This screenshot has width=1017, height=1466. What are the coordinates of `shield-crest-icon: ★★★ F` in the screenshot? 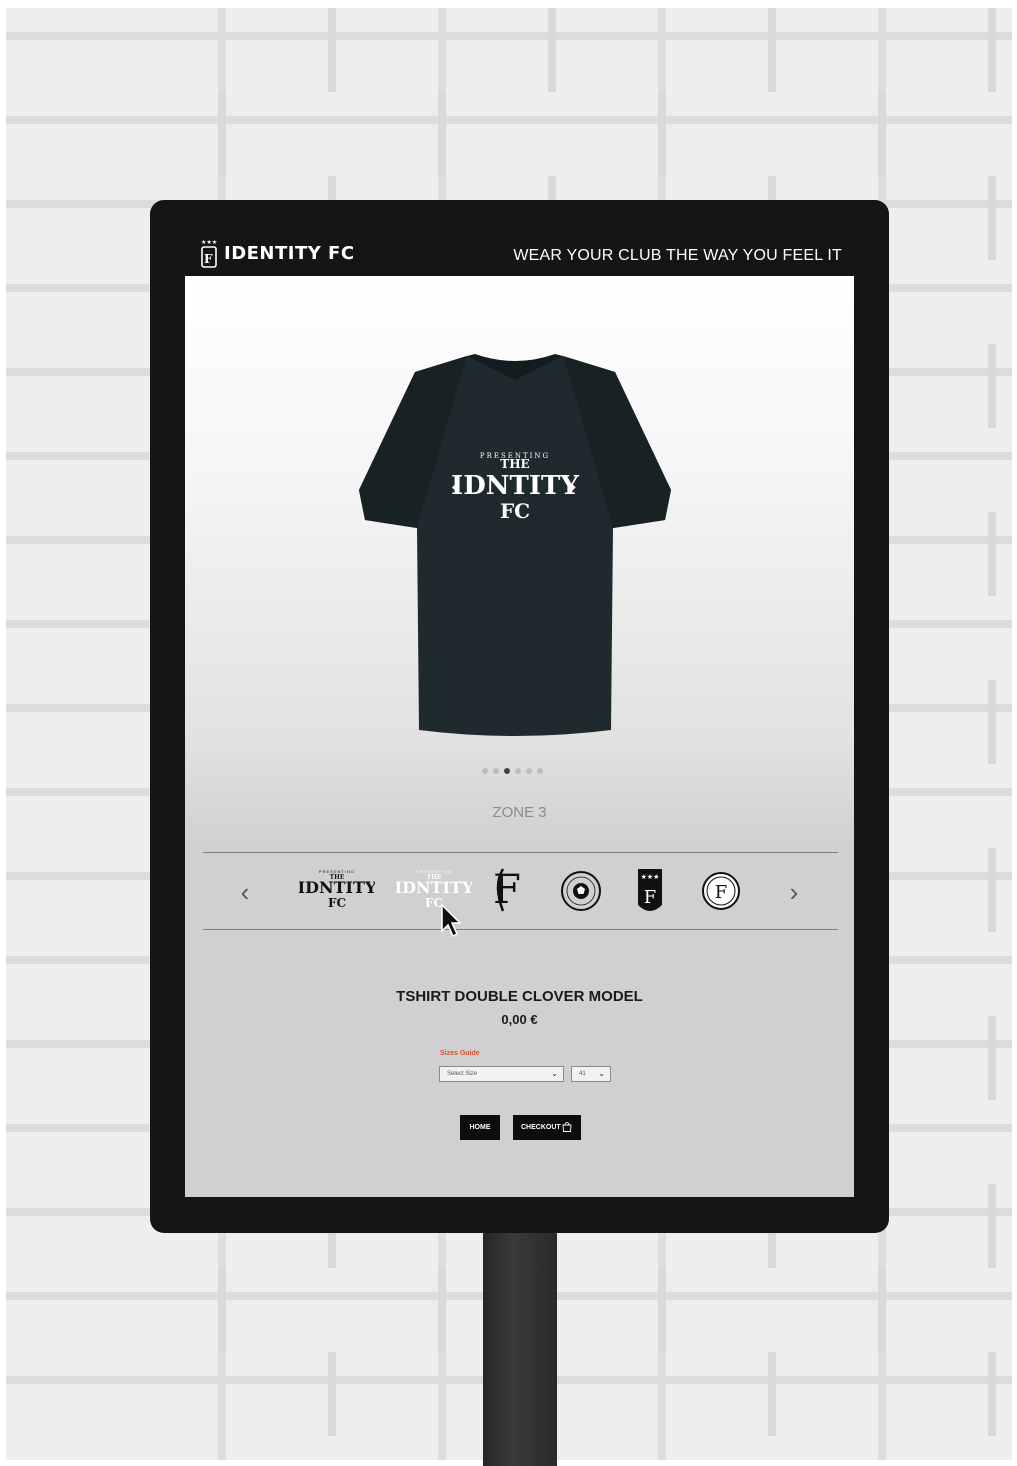 It's located at (650, 890).